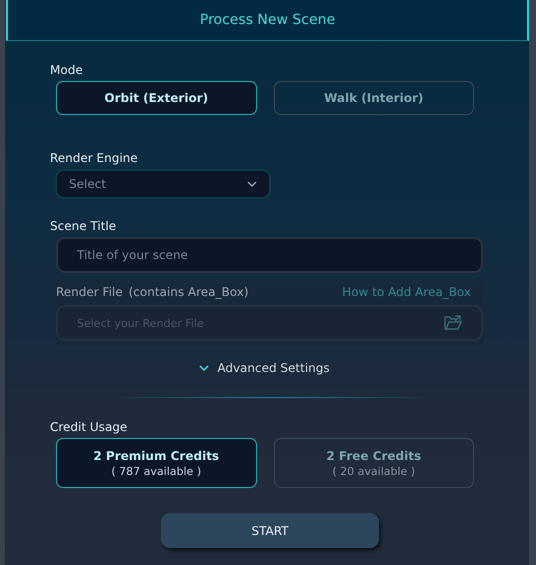 This screenshot has height=565, width=536. Describe the element at coordinates (89, 427) in the screenshot. I see `field-label: Credit Usage` at that location.